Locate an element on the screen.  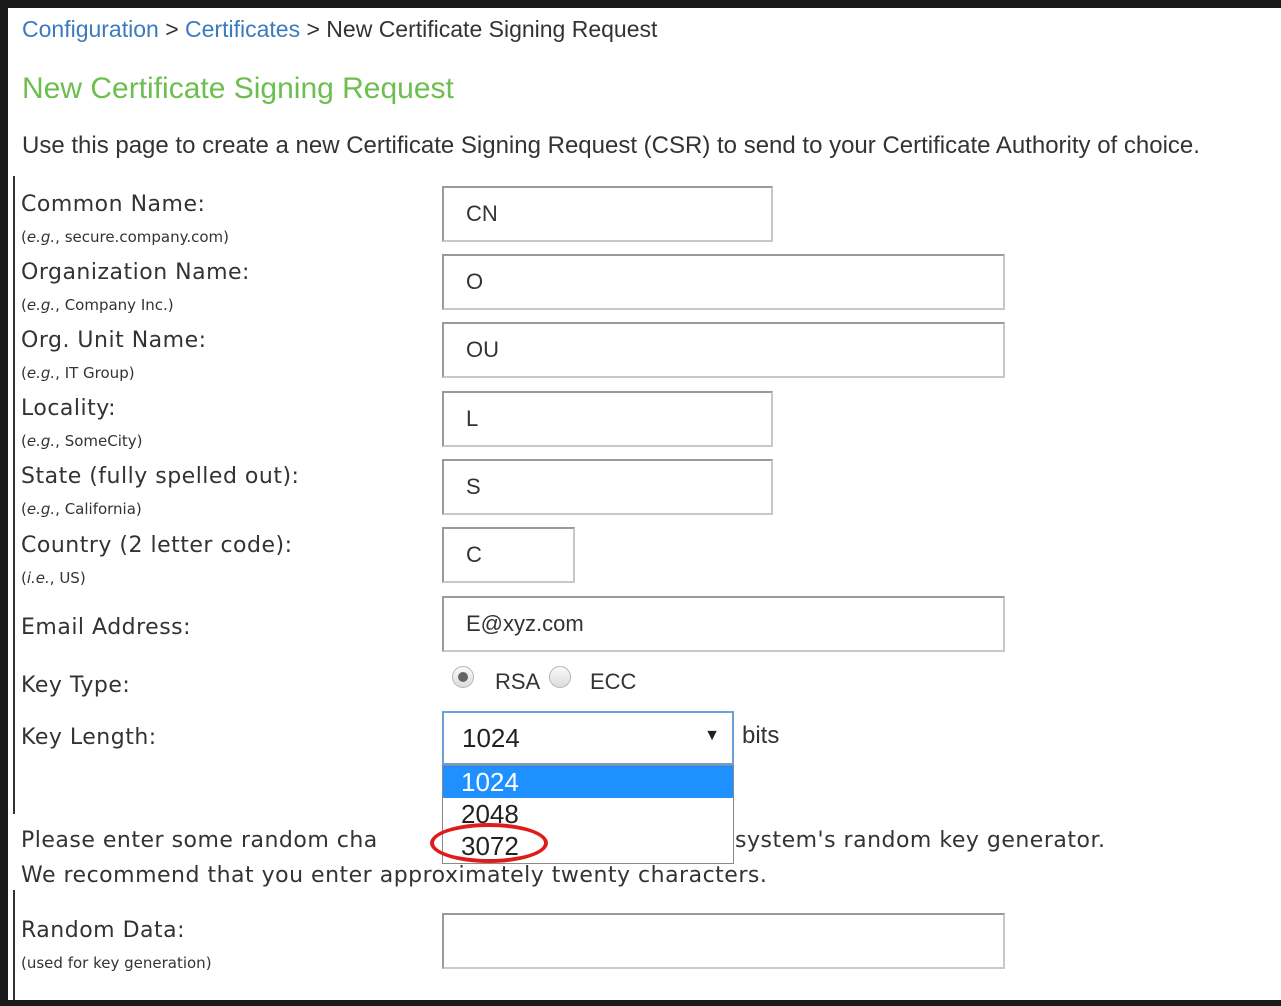
breadcrumb-link-certificates: Certificates is located at coordinates (242, 29).